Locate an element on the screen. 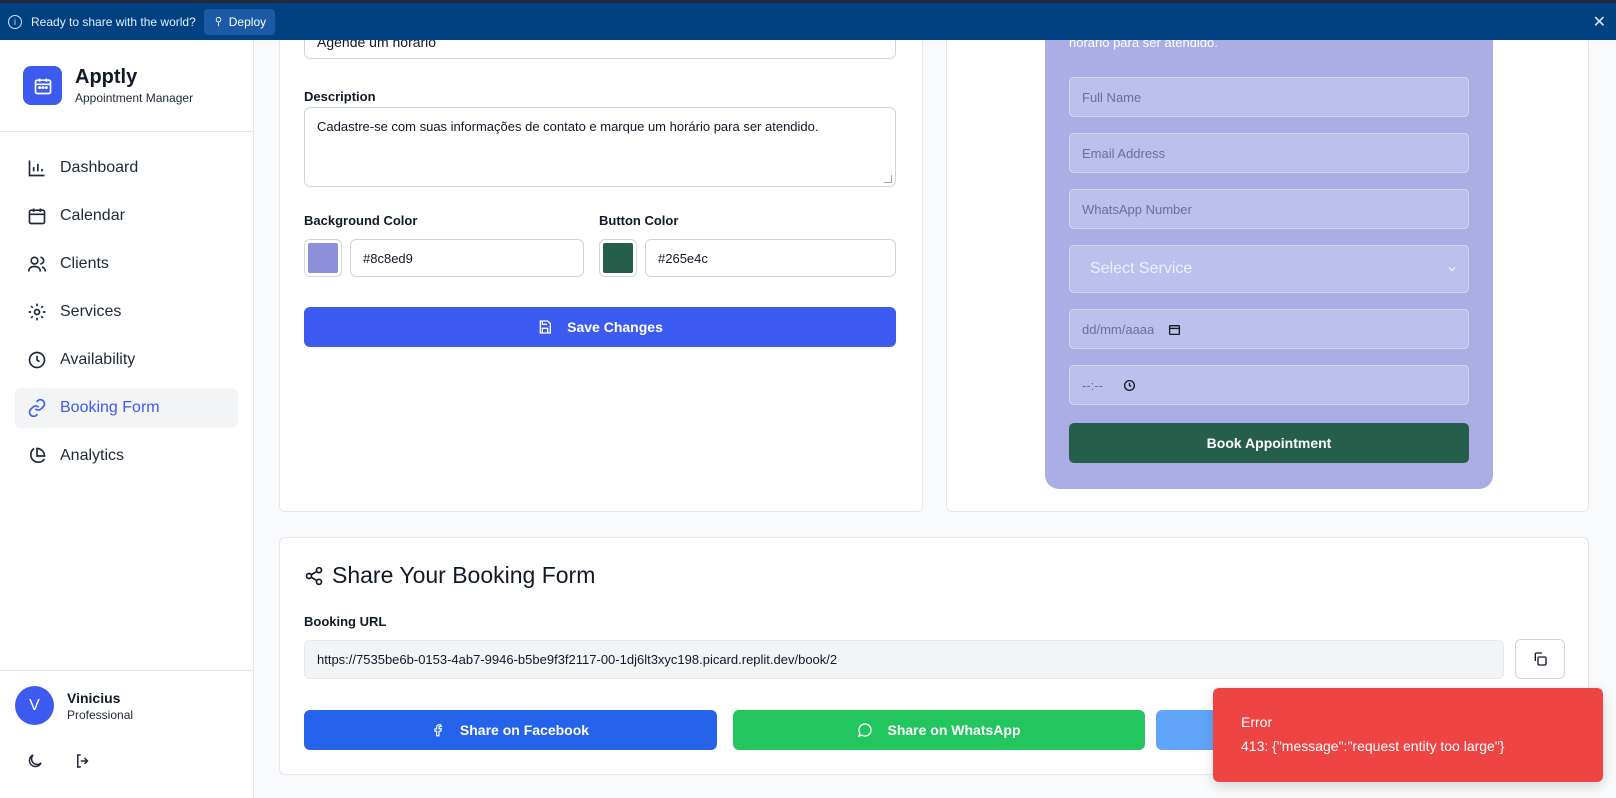 This screenshot has width=1616, height=798. calendar-logo-icon is located at coordinates (42, 85).